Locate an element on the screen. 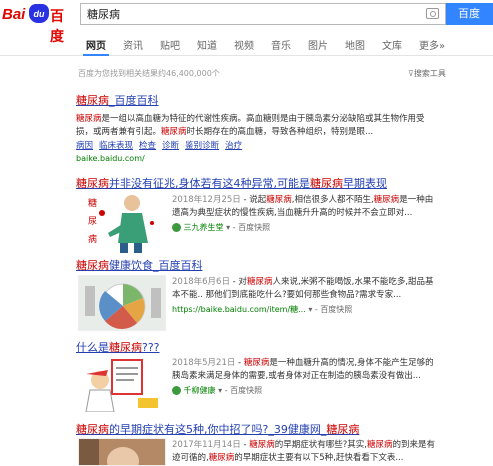 The image size is (493, 466). search-result-2: 糖尿病并非没有征兆,身体若有这4种异常,可能是糖尿病早期表现 is located at coordinates (281, 183).